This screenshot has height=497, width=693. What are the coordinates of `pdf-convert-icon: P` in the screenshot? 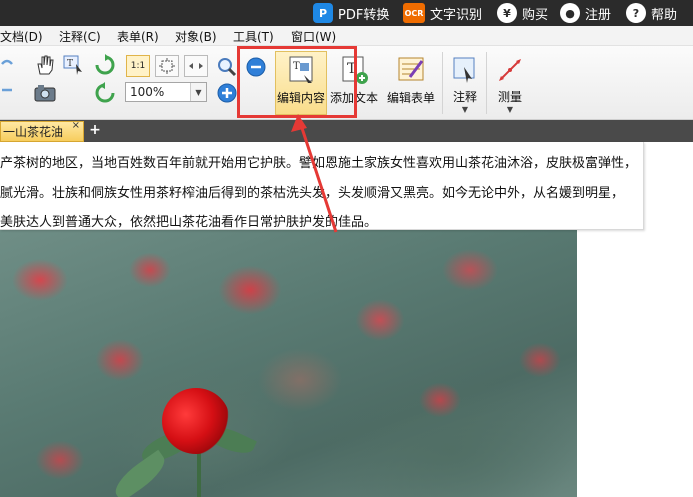 It's located at (323, 13).